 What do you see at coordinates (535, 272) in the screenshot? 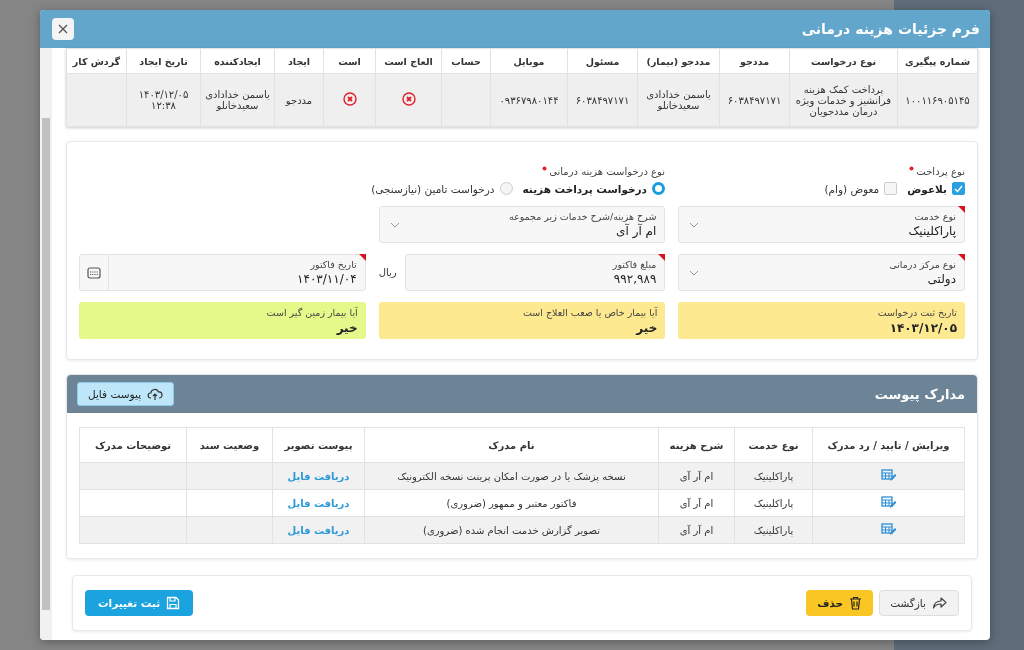
I see `amount-field: مبلغ فاکتور ۹۹۲,۹۸۹` at bounding box center [535, 272].